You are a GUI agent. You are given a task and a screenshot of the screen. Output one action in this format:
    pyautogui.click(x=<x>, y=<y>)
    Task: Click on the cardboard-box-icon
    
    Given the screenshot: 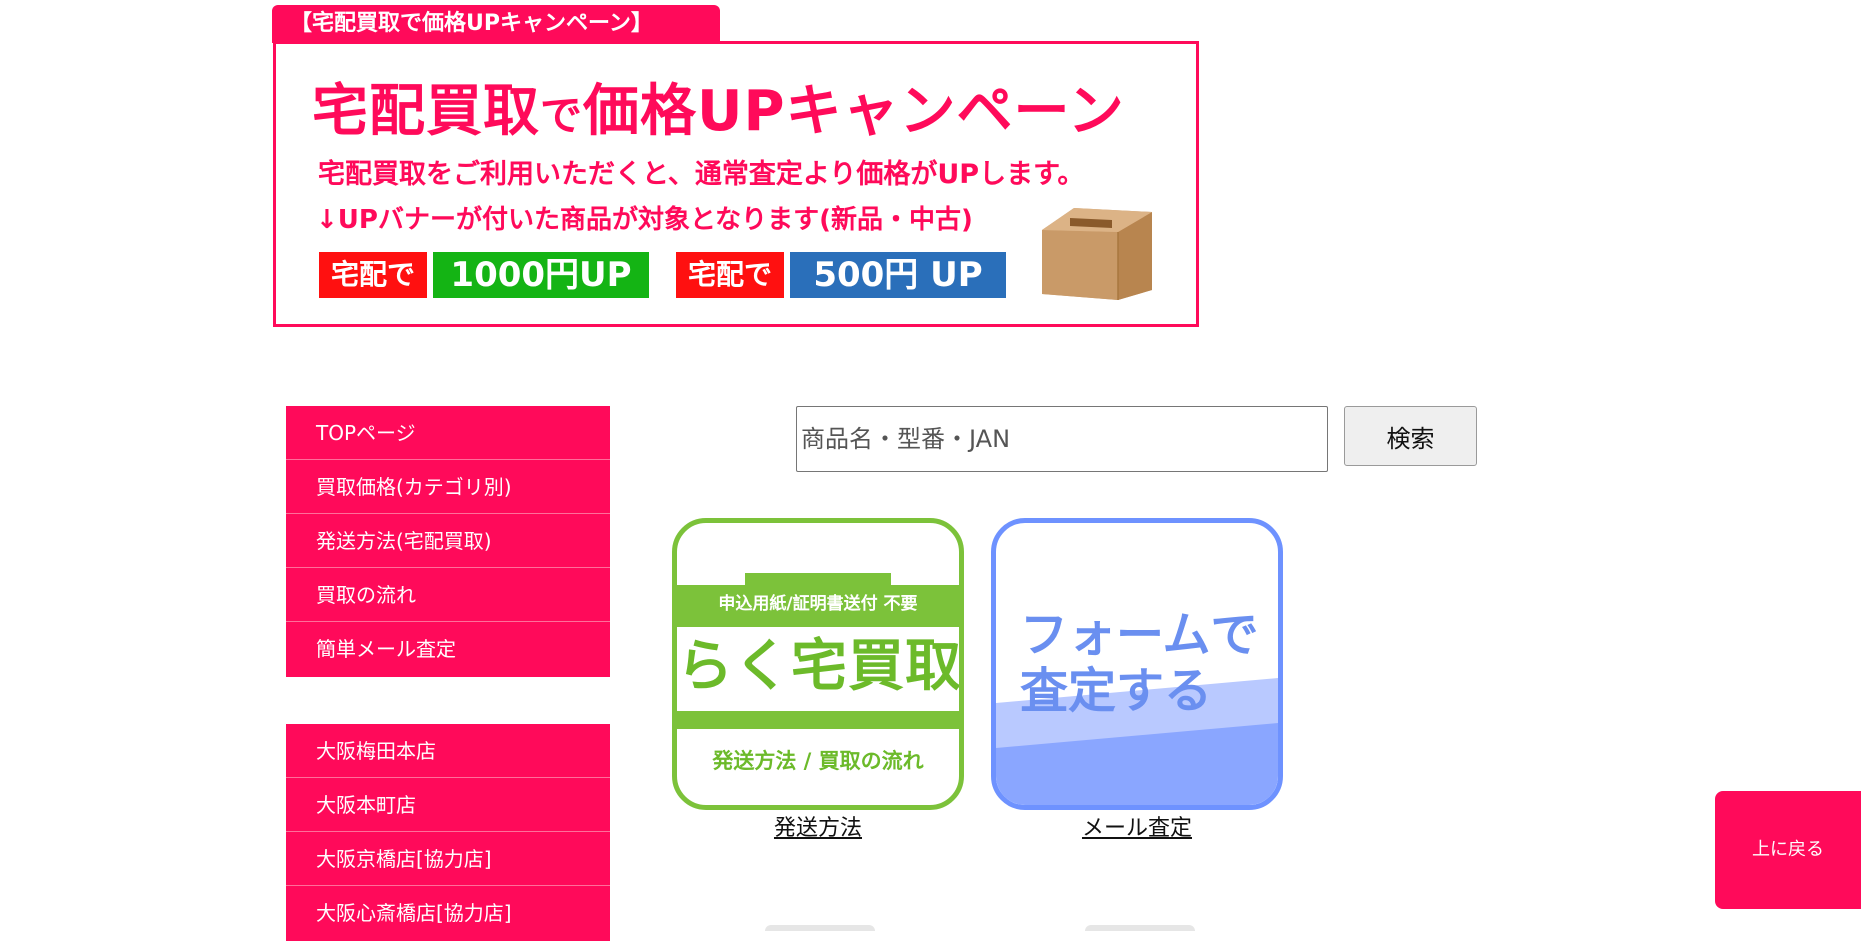 What is the action you would take?
    pyautogui.click(x=1097, y=254)
    